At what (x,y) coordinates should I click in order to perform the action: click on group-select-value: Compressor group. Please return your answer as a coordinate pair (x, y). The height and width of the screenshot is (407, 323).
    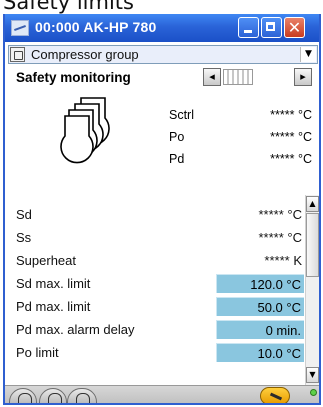
    Looking at the image, I should click on (85, 54).